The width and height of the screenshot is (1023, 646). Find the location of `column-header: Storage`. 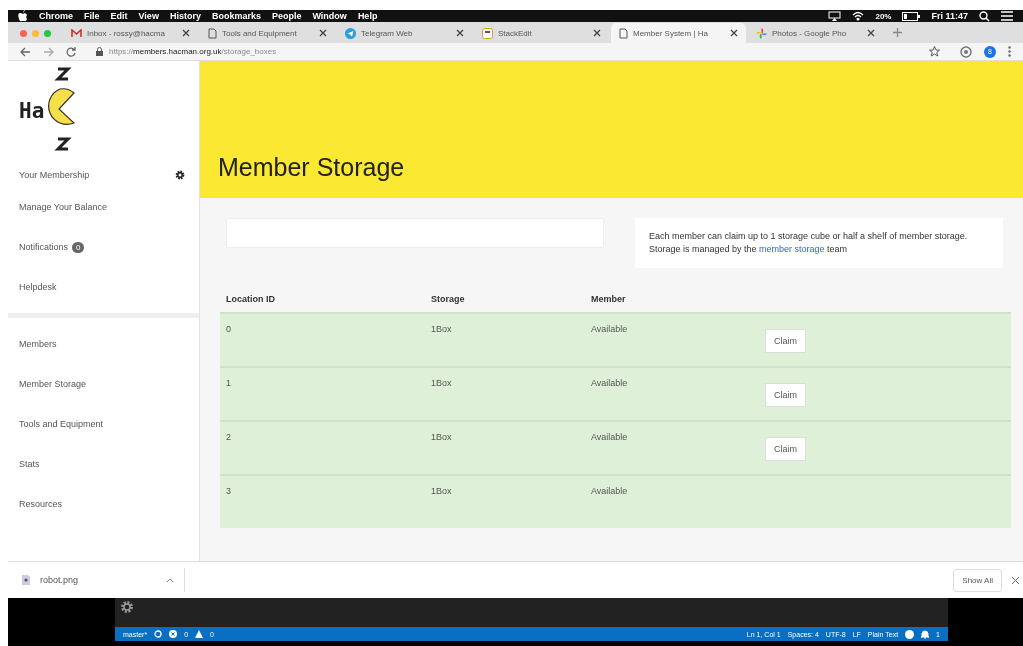

column-header: Storage is located at coordinates (448, 299).